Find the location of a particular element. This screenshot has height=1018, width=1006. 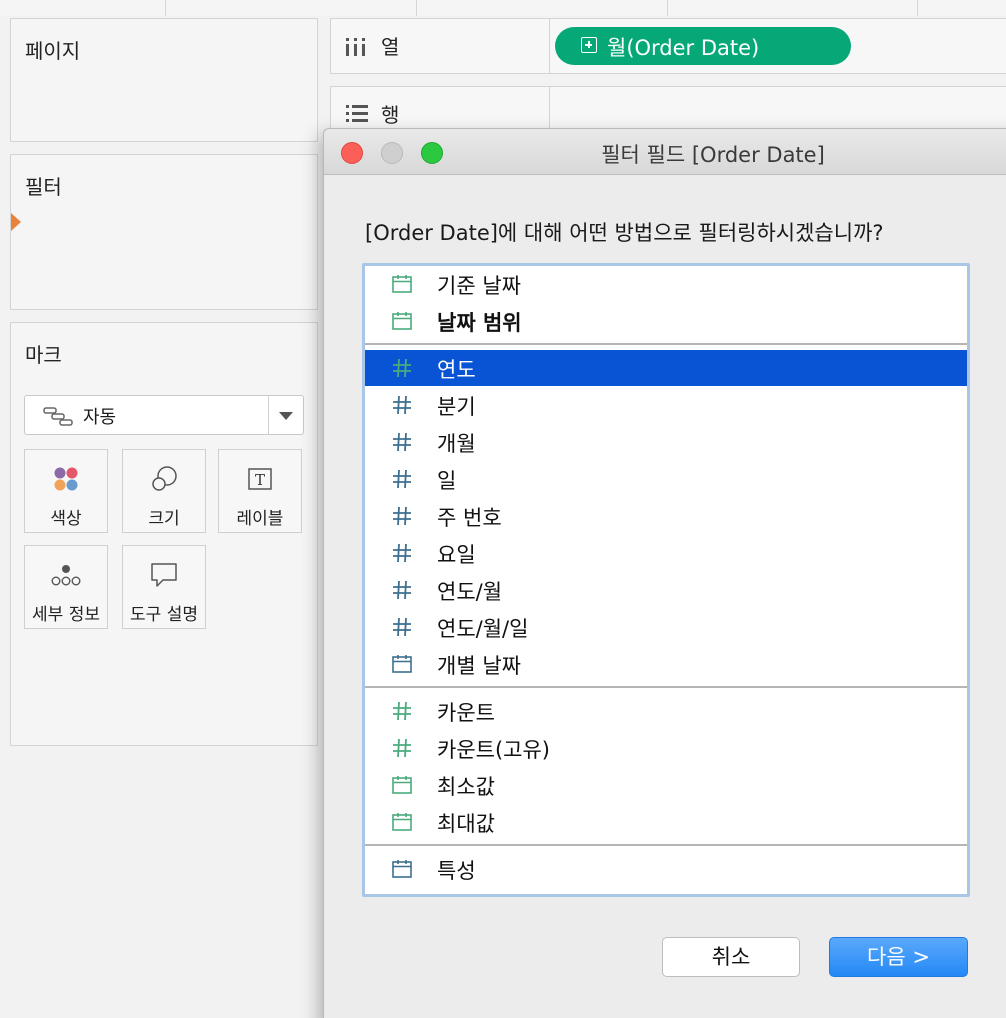

marks-title: 마크 is located at coordinates (43, 355).